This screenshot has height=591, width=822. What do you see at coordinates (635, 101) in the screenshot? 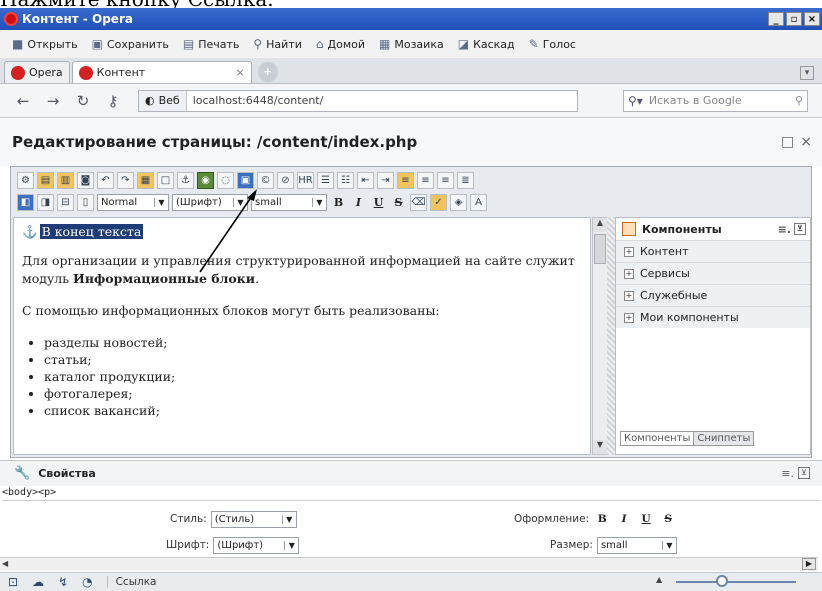
I see `search-engine-icon: ⚲▾` at bounding box center [635, 101].